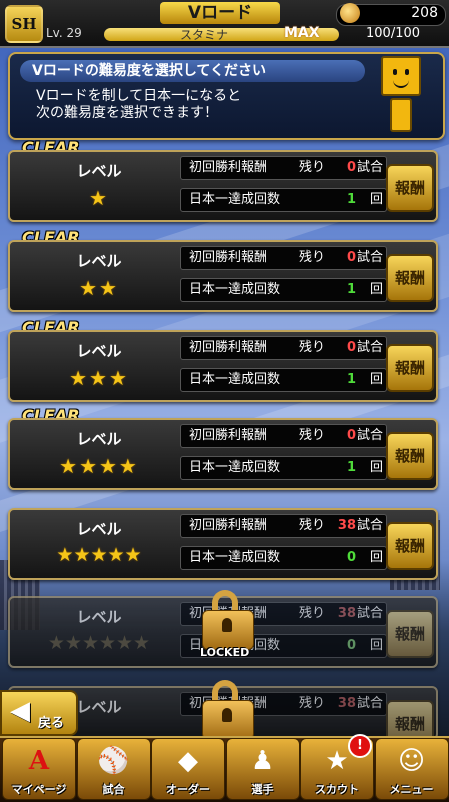  I want to click on level-row: レベル ★★★★★ 初回勝利報酬 残り 38 試合日本一達成回数 0 回報酬, so click(223, 544).